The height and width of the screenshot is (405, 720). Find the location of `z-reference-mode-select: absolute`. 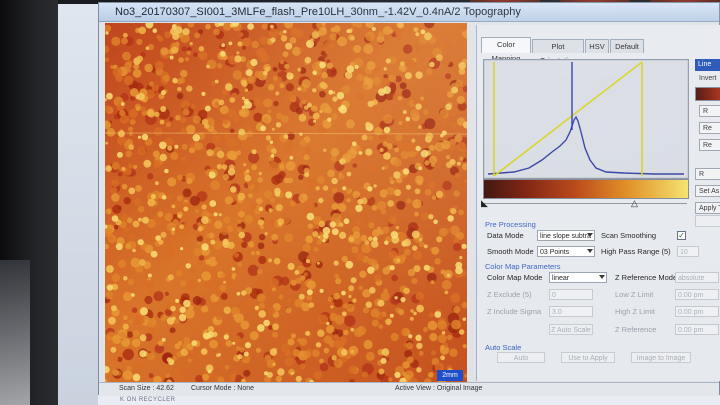

z-reference-mode-select: absolute is located at coordinates (697, 277).